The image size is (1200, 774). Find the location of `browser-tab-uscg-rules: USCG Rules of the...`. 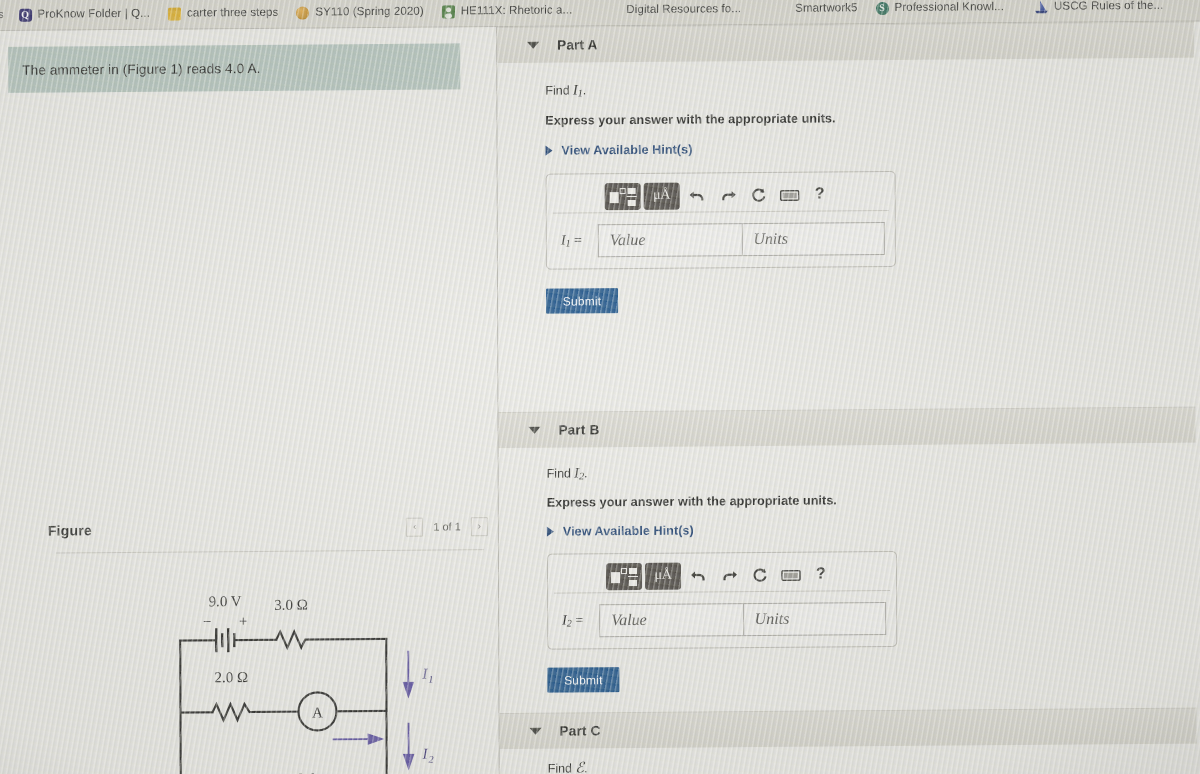

browser-tab-uscg-rules: USCG Rules of the... is located at coordinates (1092, 11).